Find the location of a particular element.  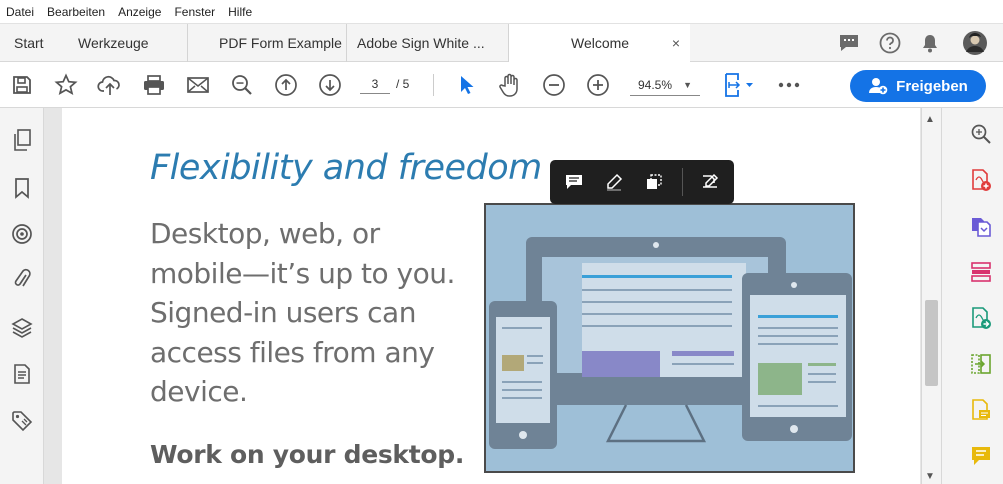

upload-cloud-icon is located at coordinates (110, 85).